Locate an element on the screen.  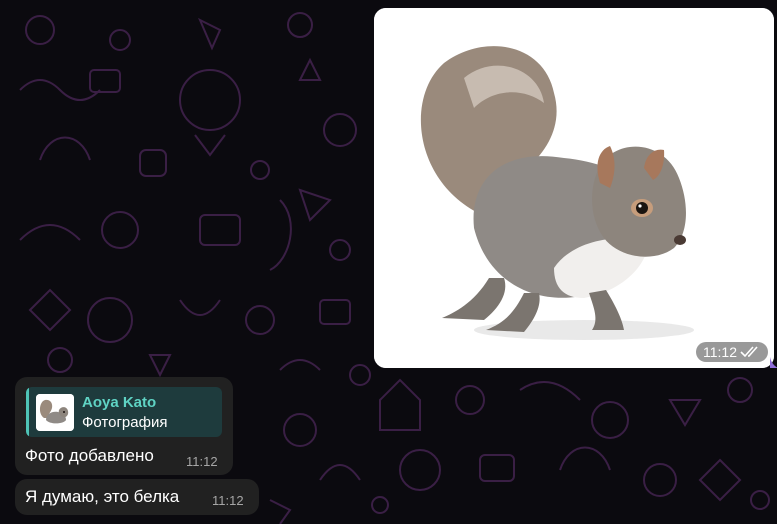
photo-timestamp: 11:12 is located at coordinates (732, 352).